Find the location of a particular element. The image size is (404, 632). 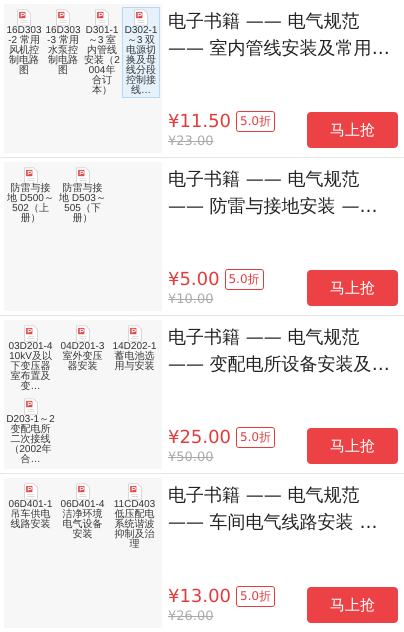

file-tile: 14D202-1 蓄电池选用与安装 is located at coordinates (134, 358).